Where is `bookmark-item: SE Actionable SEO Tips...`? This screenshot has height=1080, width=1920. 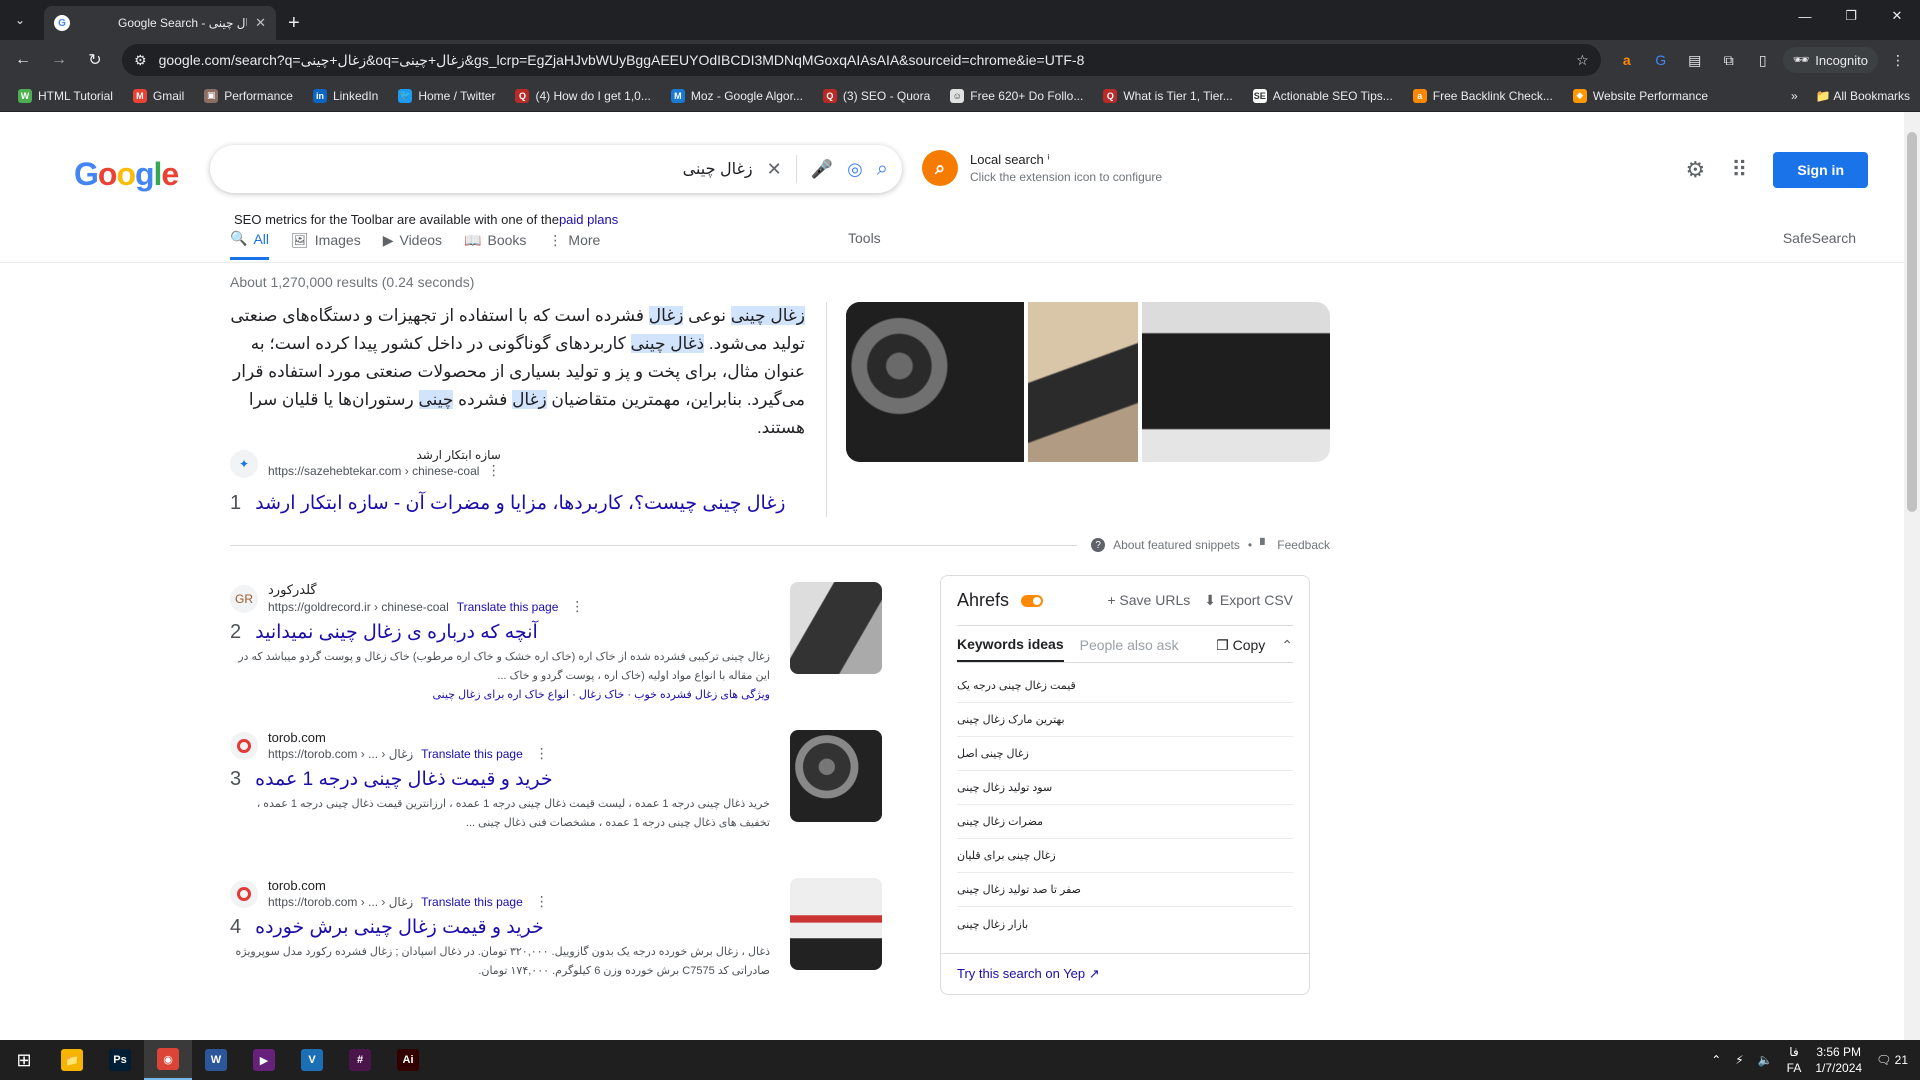 bookmark-item: SE Actionable SEO Tips... is located at coordinates (1323, 96).